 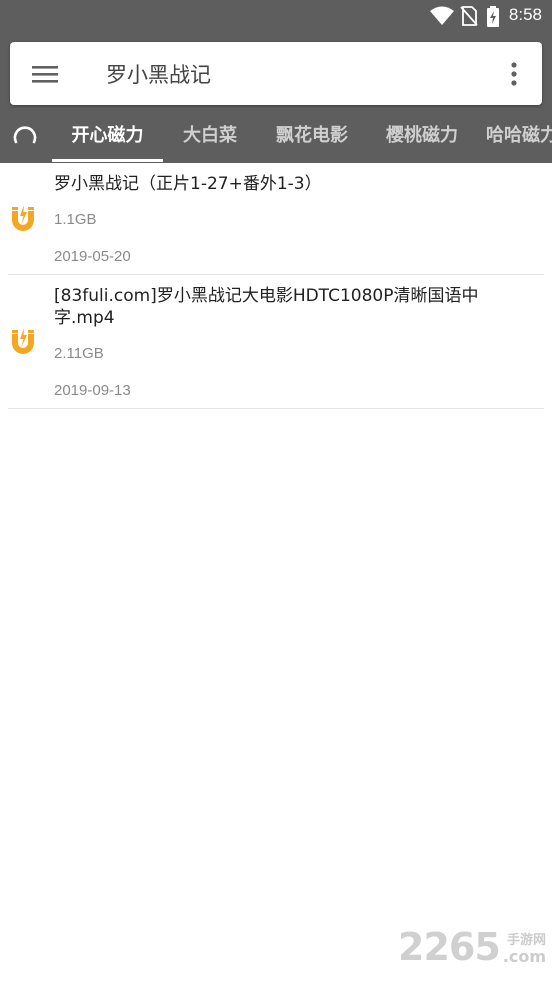 What do you see at coordinates (524, 956) in the screenshot?
I see `watermark-domain: .com` at bounding box center [524, 956].